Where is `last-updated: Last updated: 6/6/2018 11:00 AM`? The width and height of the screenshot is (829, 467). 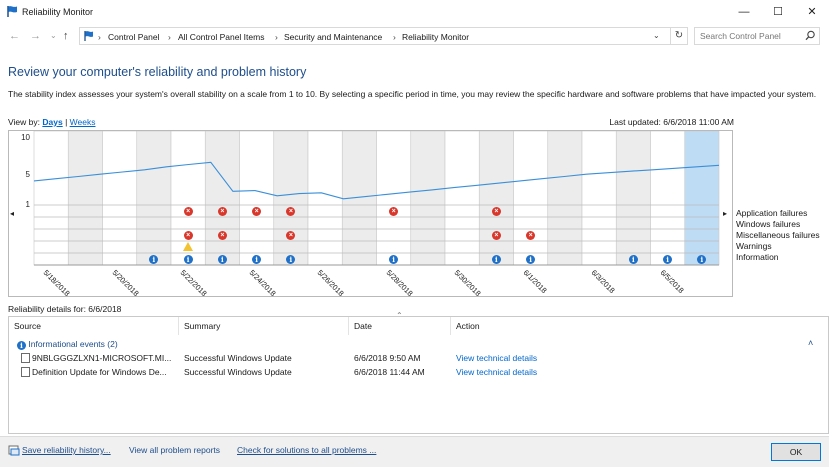
last-updated: Last updated: 6/6/2018 11:00 AM is located at coordinates (671, 122).